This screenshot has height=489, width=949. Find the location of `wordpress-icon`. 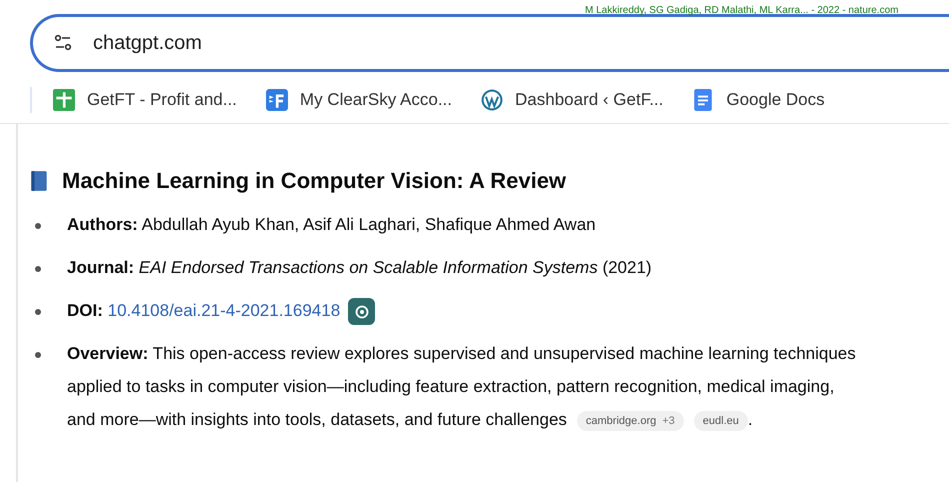

wordpress-icon is located at coordinates (492, 100).